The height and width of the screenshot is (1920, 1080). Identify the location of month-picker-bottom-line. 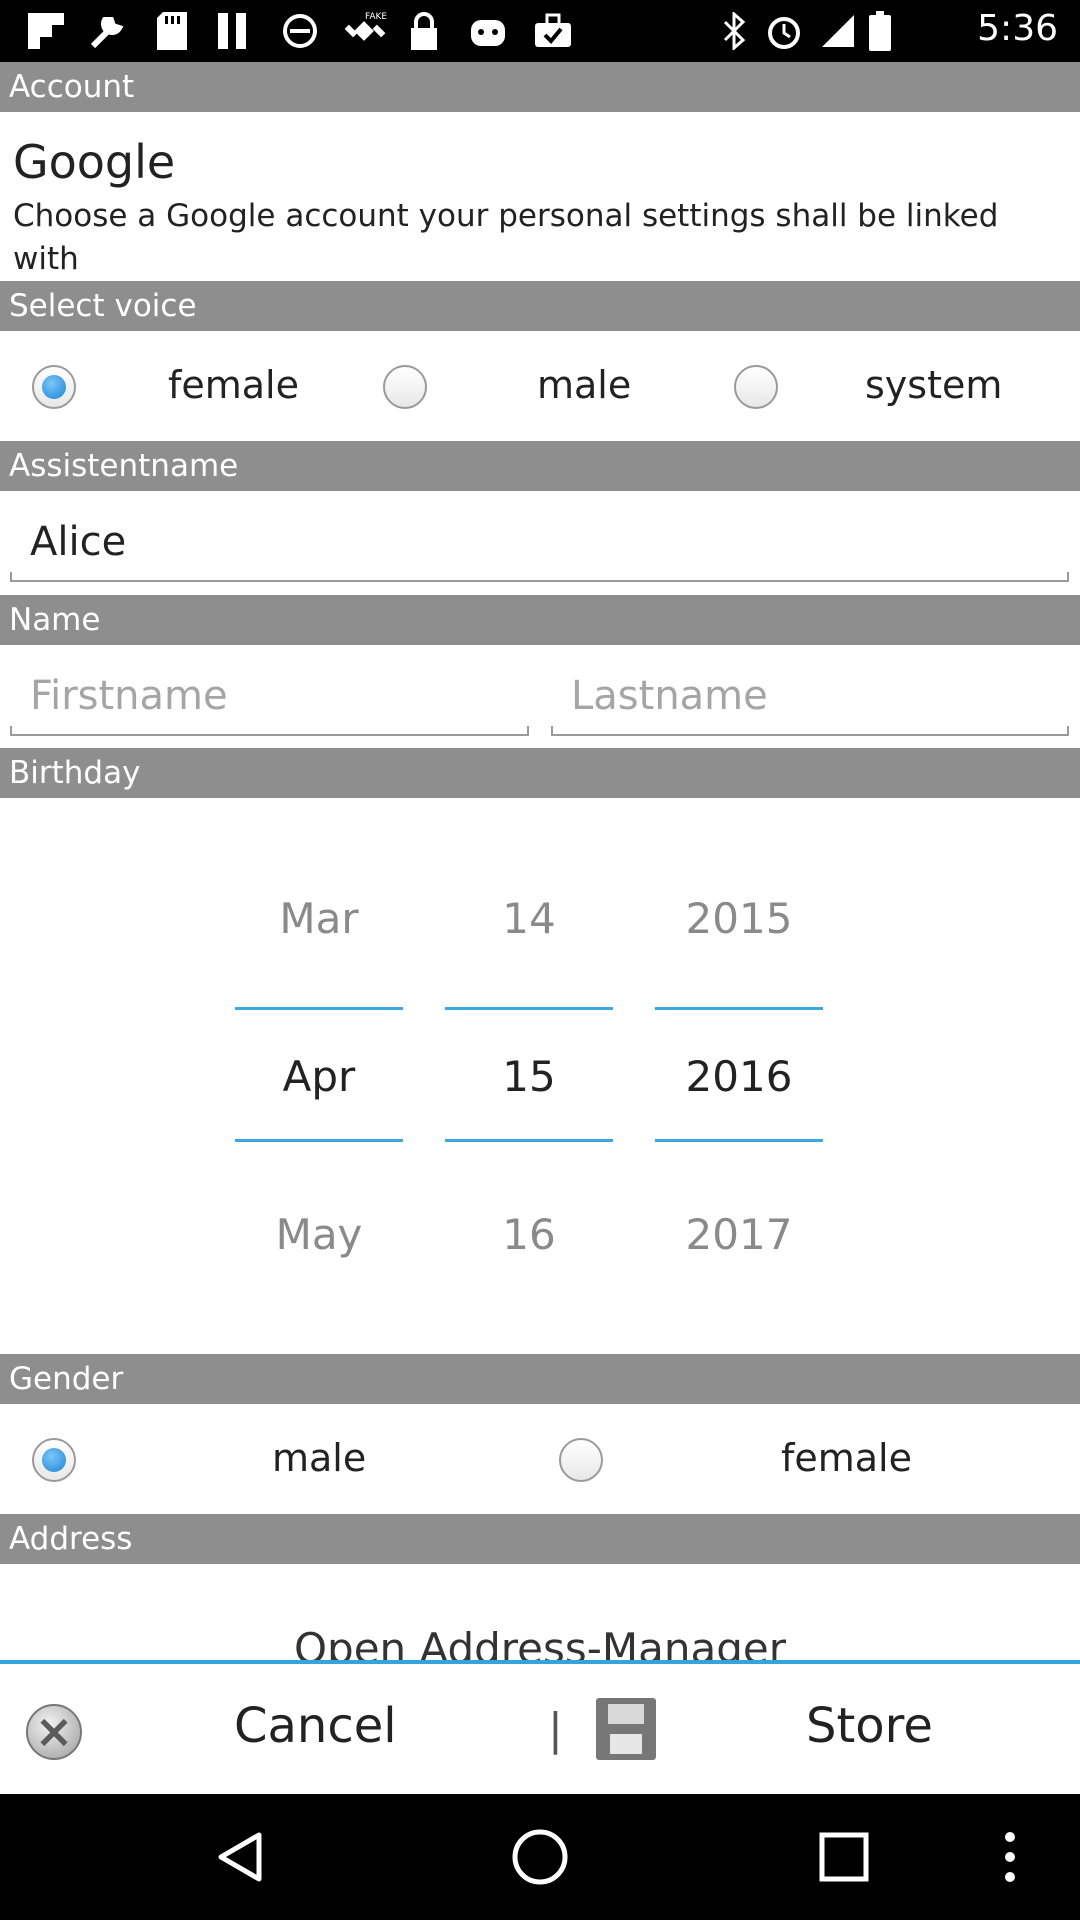
(319, 1140).